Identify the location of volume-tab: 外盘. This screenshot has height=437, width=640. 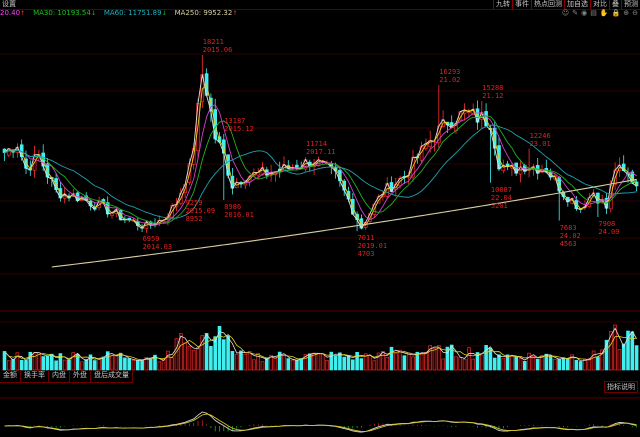
(80, 376).